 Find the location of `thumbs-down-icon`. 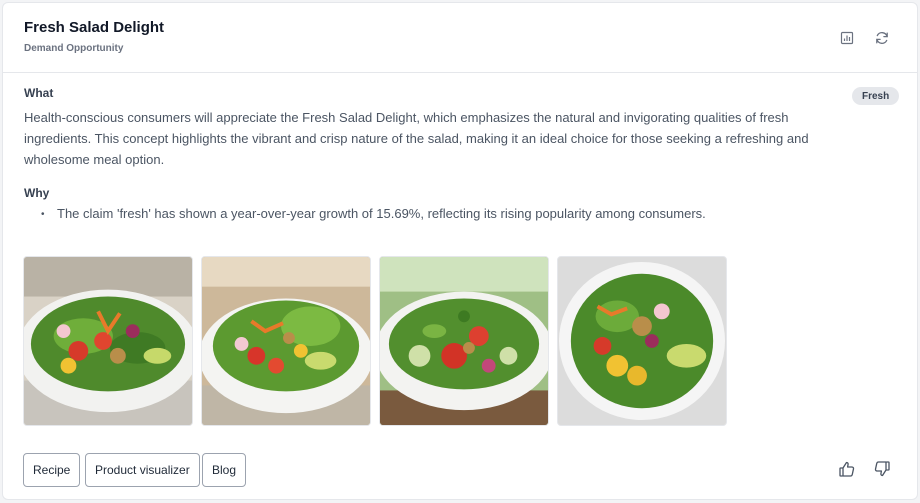

thumbs-down-icon is located at coordinates (883, 470).